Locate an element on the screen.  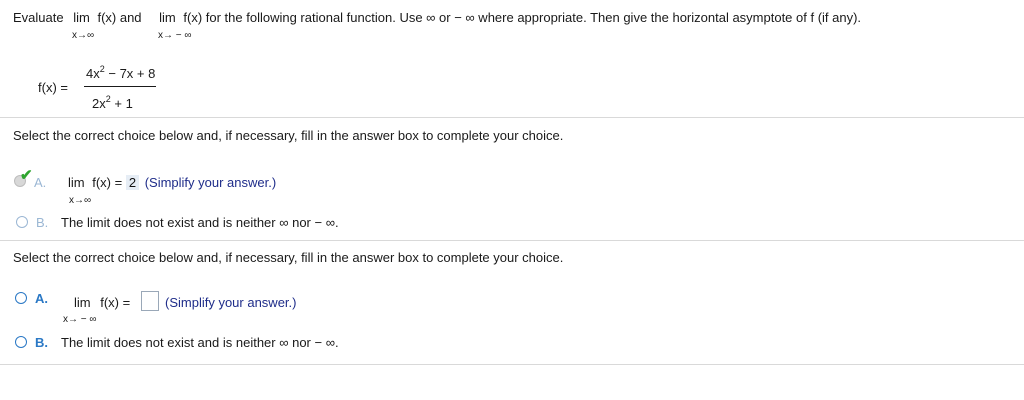
part2-choice-a-fx: f(x) = is located at coordinates (115, 302).